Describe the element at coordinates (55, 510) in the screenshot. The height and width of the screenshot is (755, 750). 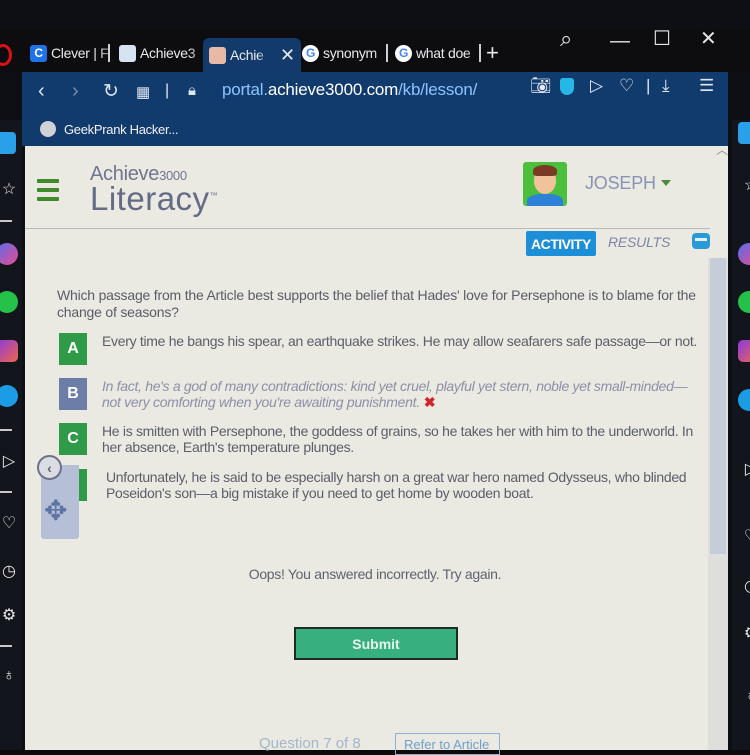
I see `move-arrows-icon: ✥` at that location.